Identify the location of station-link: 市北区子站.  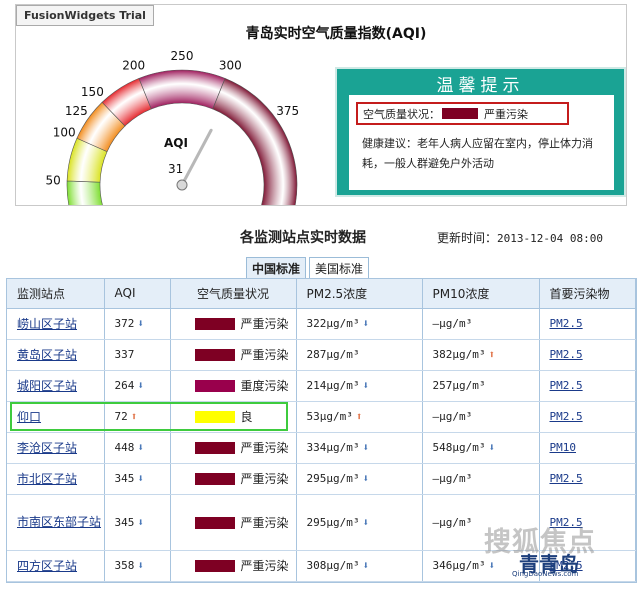
(47, 479).